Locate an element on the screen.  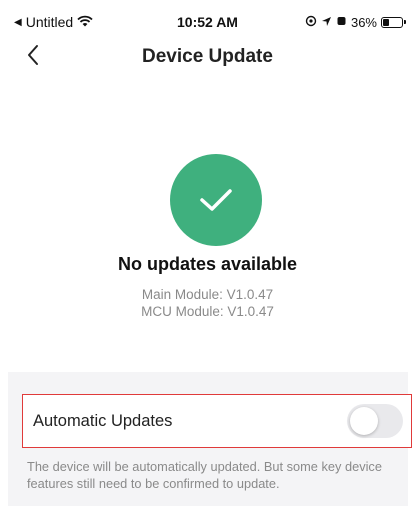
update-status-title: No updates available is located at coordinates (207, 264).